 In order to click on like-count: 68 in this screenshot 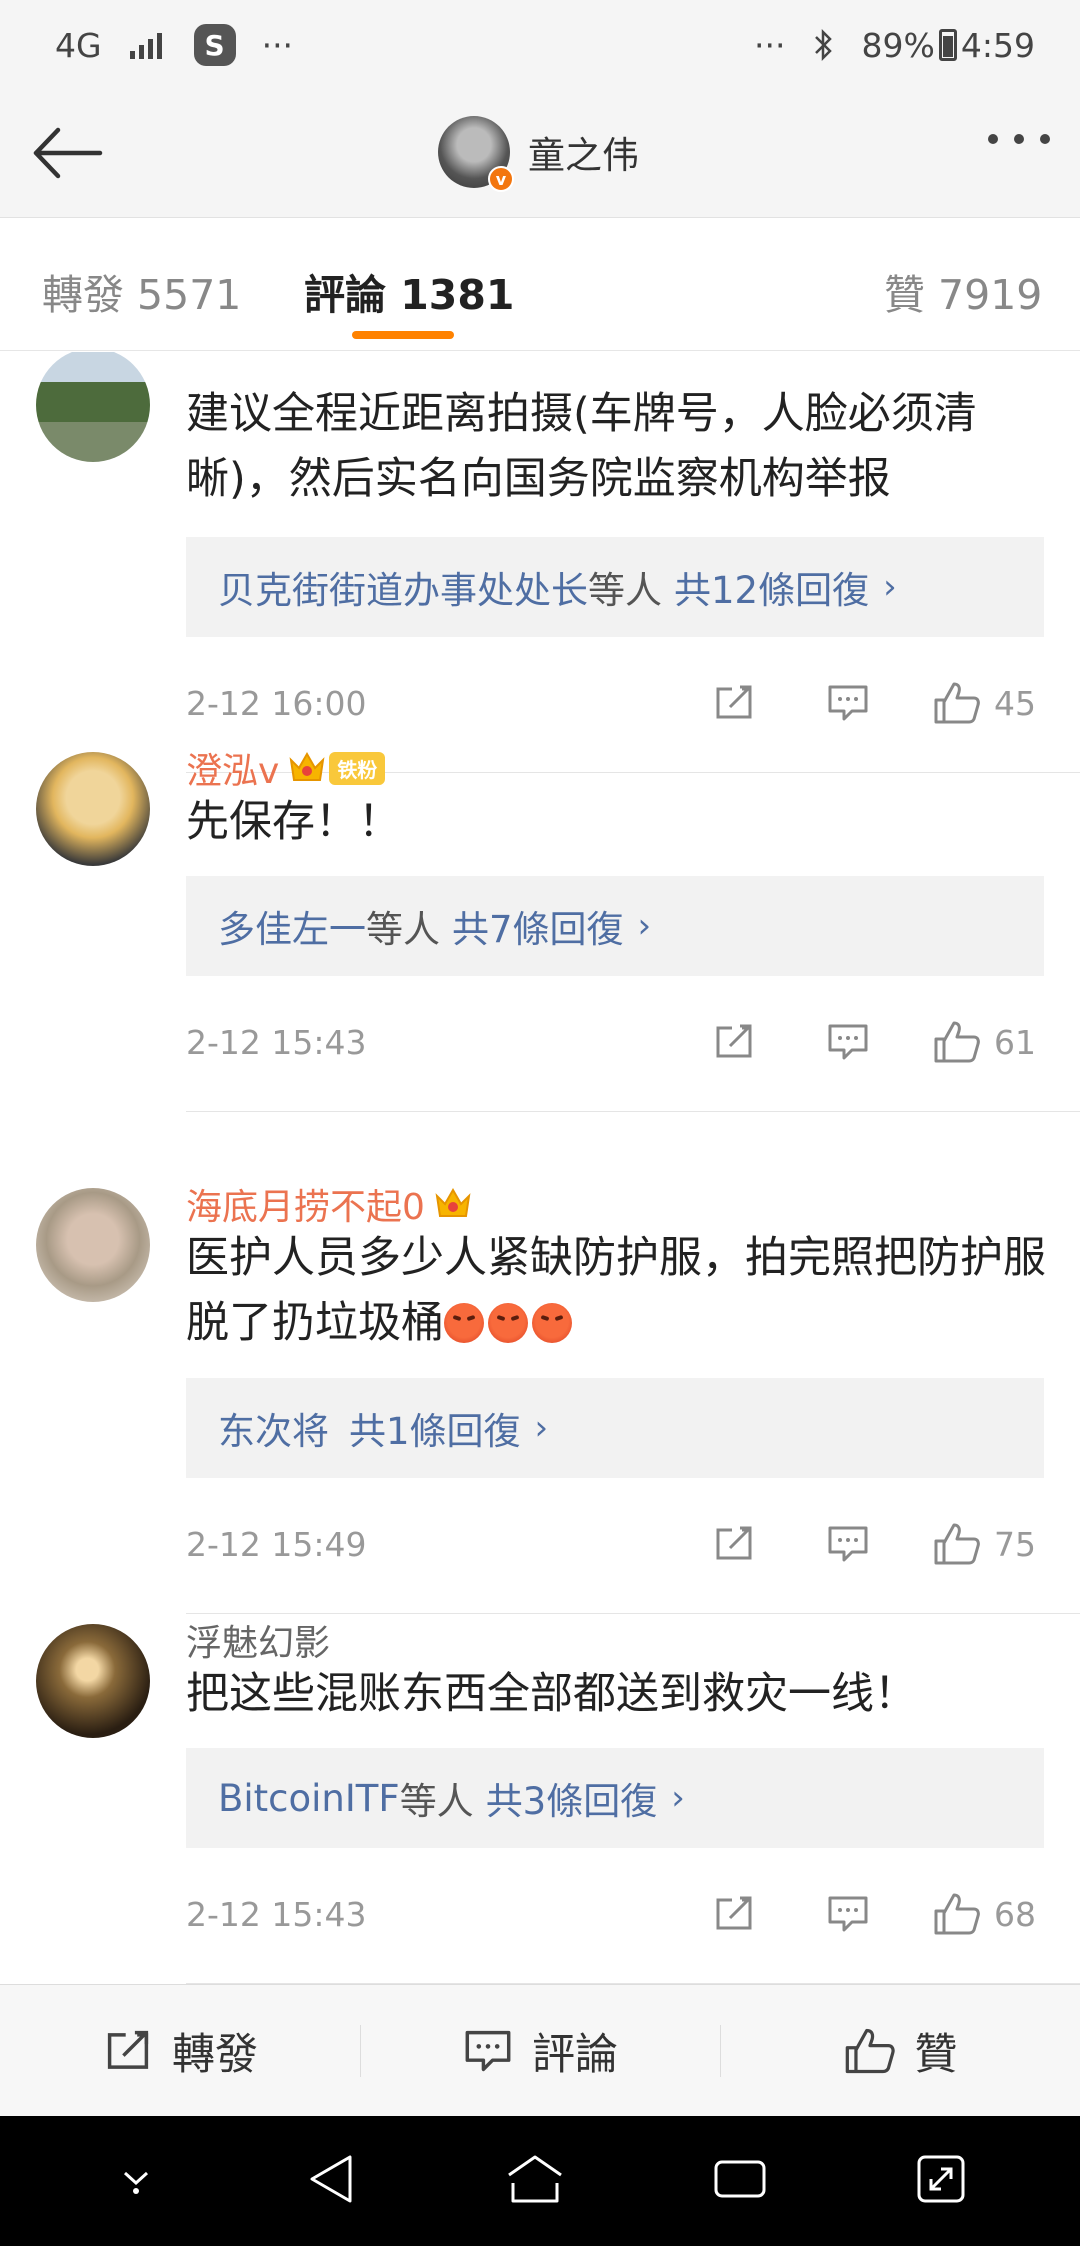, I will do `click(1015, 1914)`.